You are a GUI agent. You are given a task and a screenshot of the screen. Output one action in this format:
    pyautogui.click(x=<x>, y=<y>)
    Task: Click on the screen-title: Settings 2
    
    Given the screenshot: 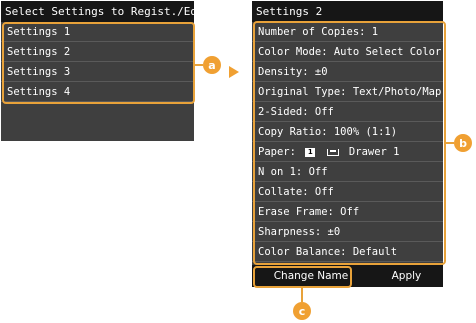 What is the action you would take?
    pyautogui.click(x=347, y=11)
    